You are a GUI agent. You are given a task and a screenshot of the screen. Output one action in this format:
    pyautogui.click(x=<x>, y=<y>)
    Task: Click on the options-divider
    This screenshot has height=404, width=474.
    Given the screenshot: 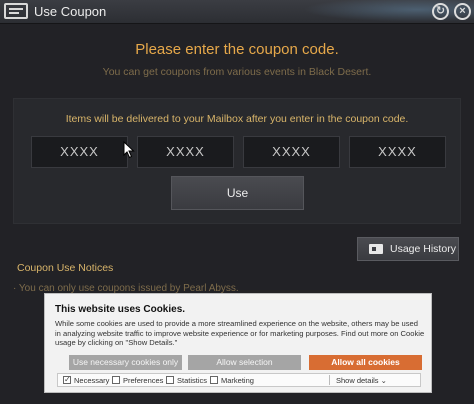 What is the action you would take?
    pyautogui.click(x=329, y=380)
    